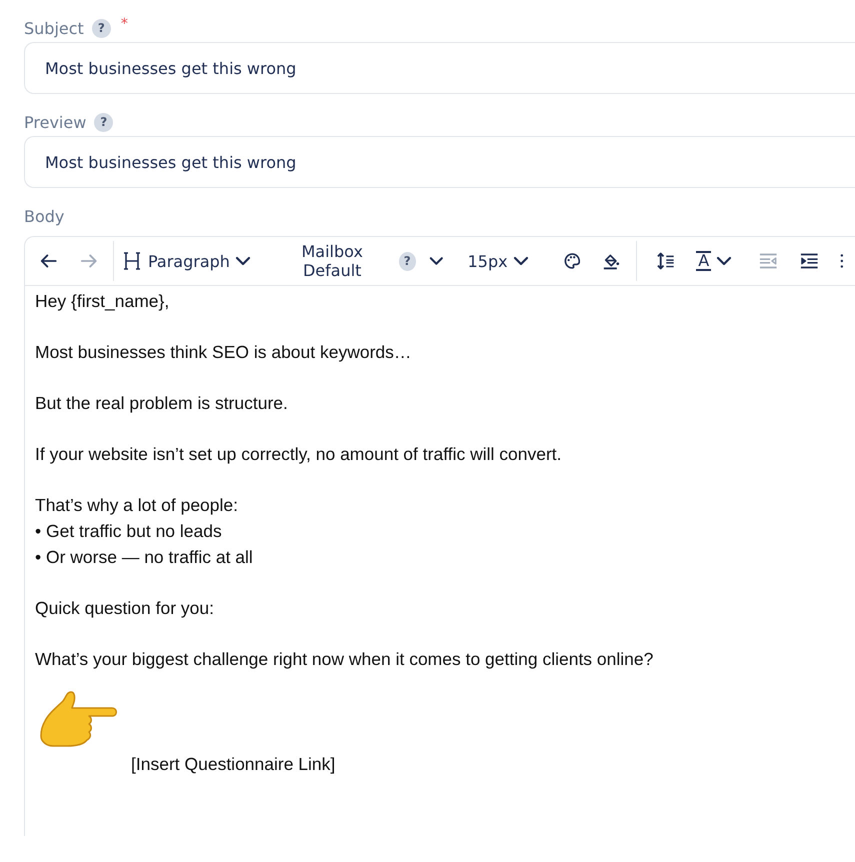 The height and width of the screenshot is (862, 855). What do you see at coordinates (842, 261) in the screenshot?
I see `more-icon` at bounding box center [842, 261].